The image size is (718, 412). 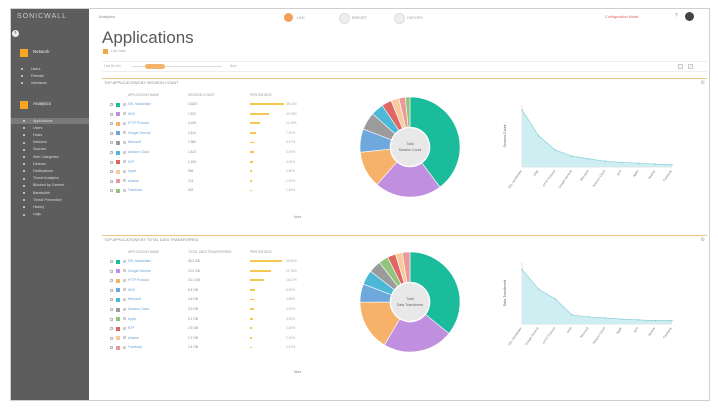 What do you see at coordinates (207, 143) in the screenshot?
I see `table-row: Microsoft 1,980 5.47%` at bounding box center [207, 143].